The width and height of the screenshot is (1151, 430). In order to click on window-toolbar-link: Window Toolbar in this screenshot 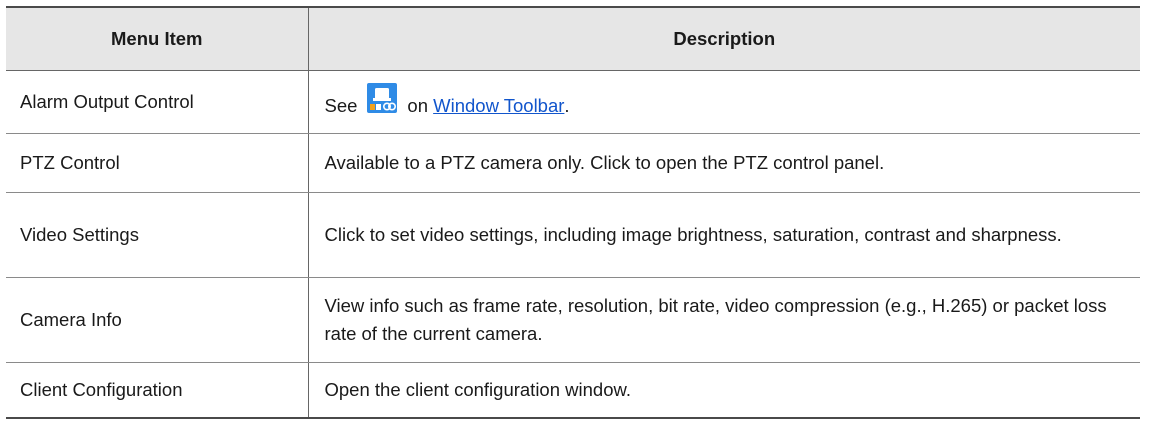, I will do `click(498, 106)`.